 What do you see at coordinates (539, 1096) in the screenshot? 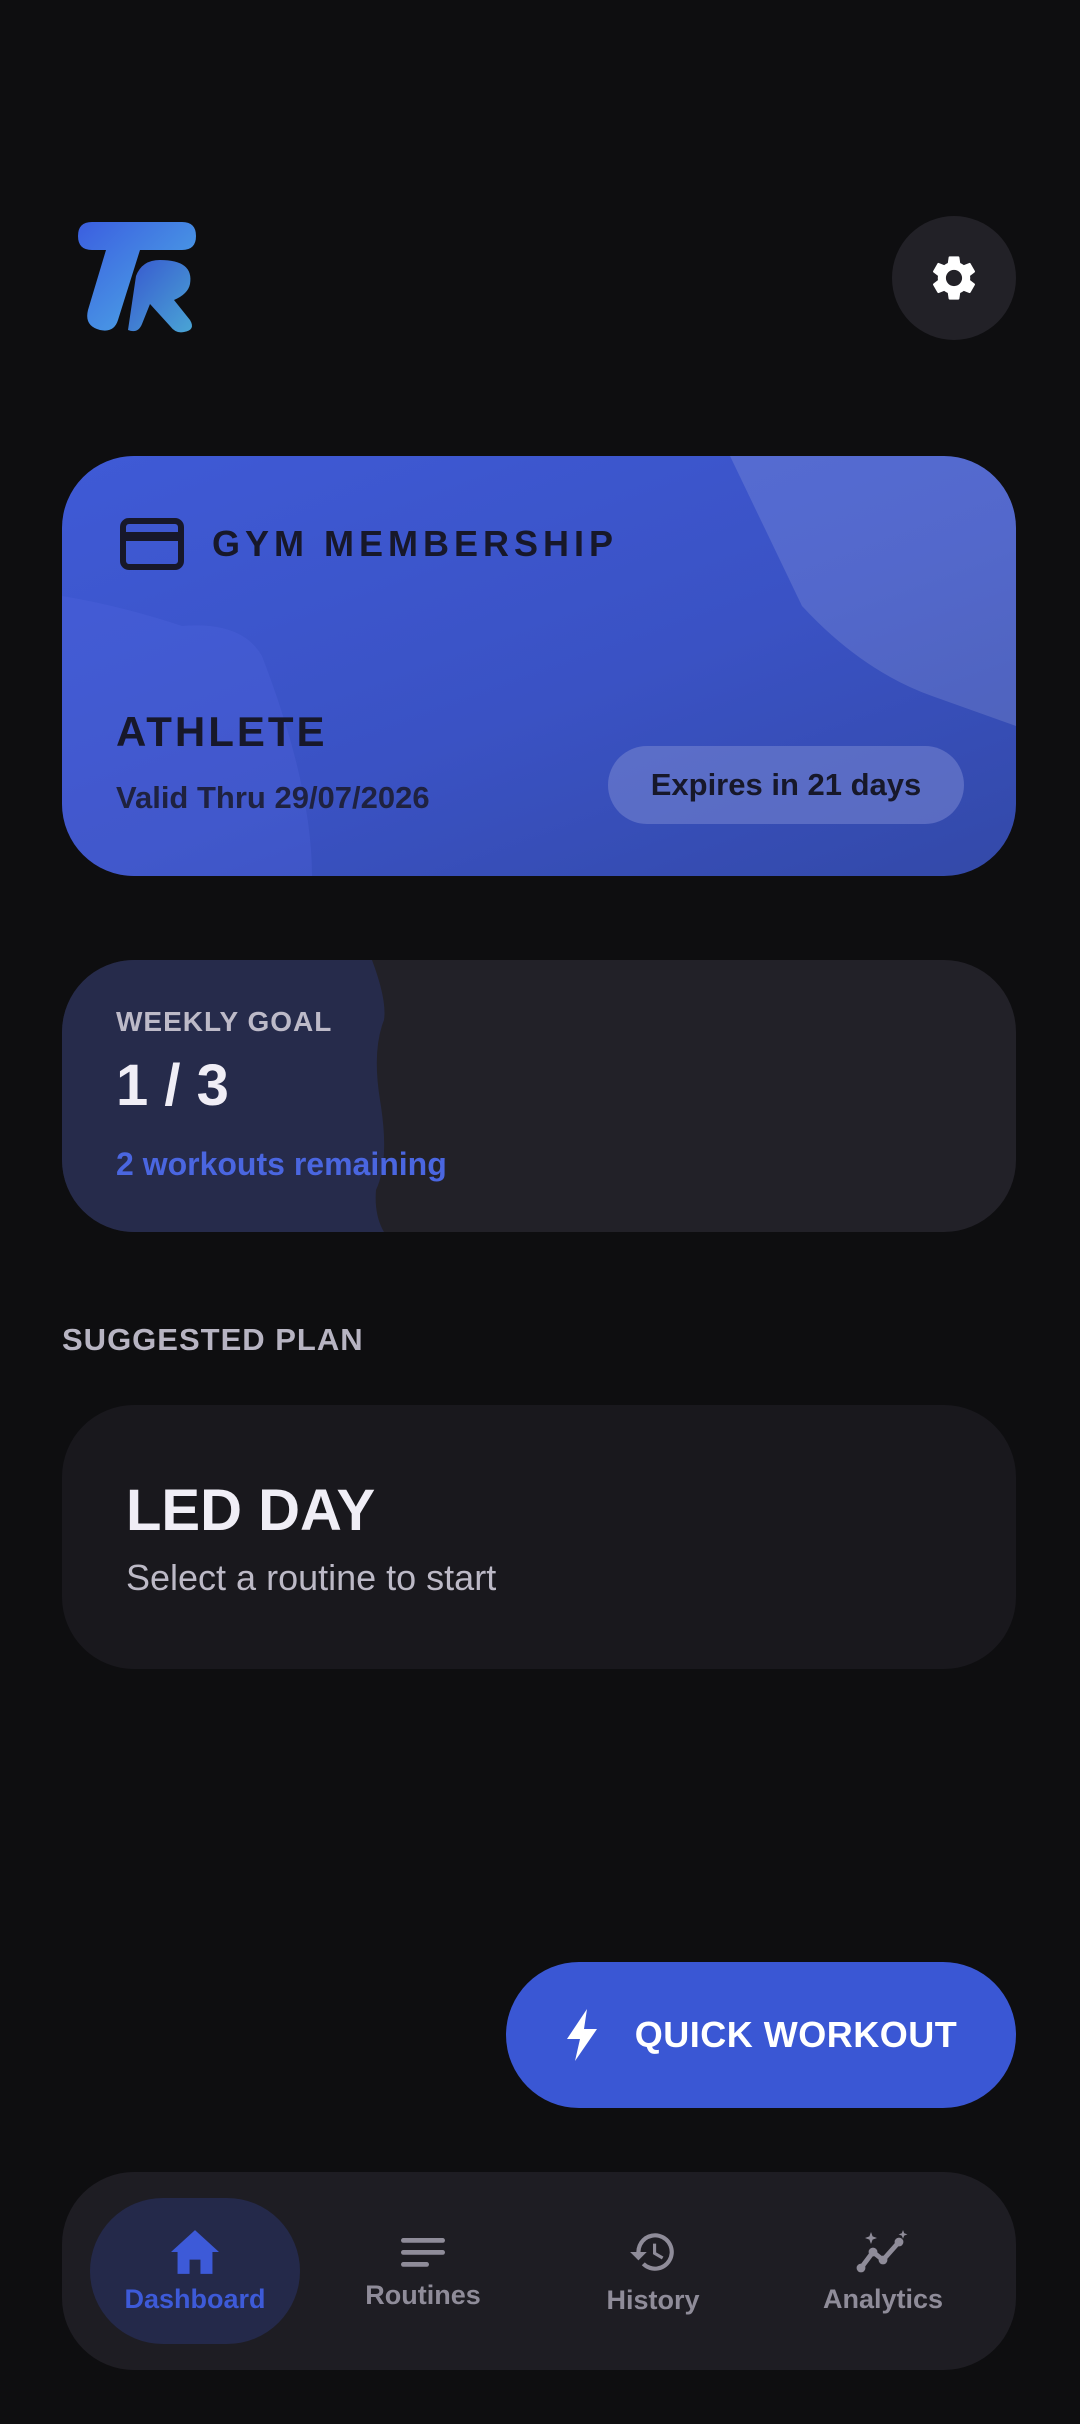
I see `weekly-goal-card: WEEKLY GOAL 1 / 3 2 workouts remaining` at bounding box center [539, 1096].